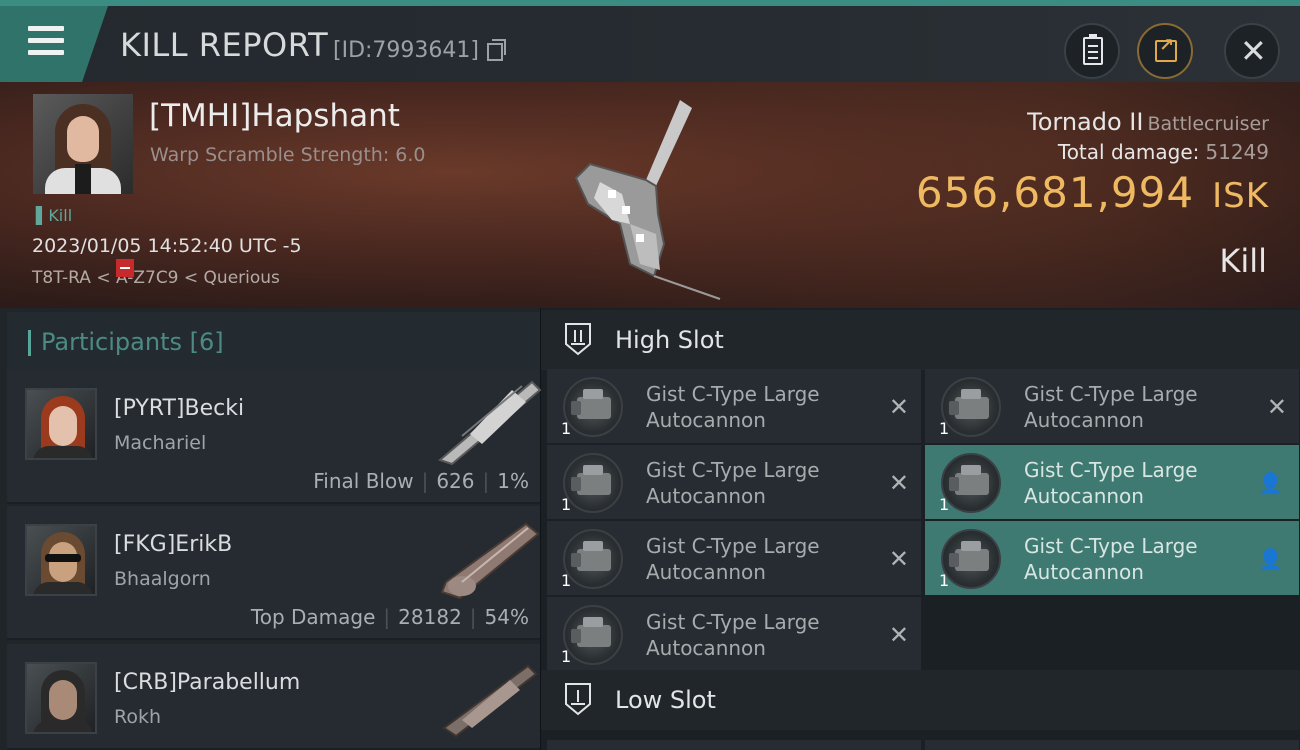 This screenshot has width=1300, height=750. I want to click on participant-name: [CRB]Parabellum, so click(207, 682).